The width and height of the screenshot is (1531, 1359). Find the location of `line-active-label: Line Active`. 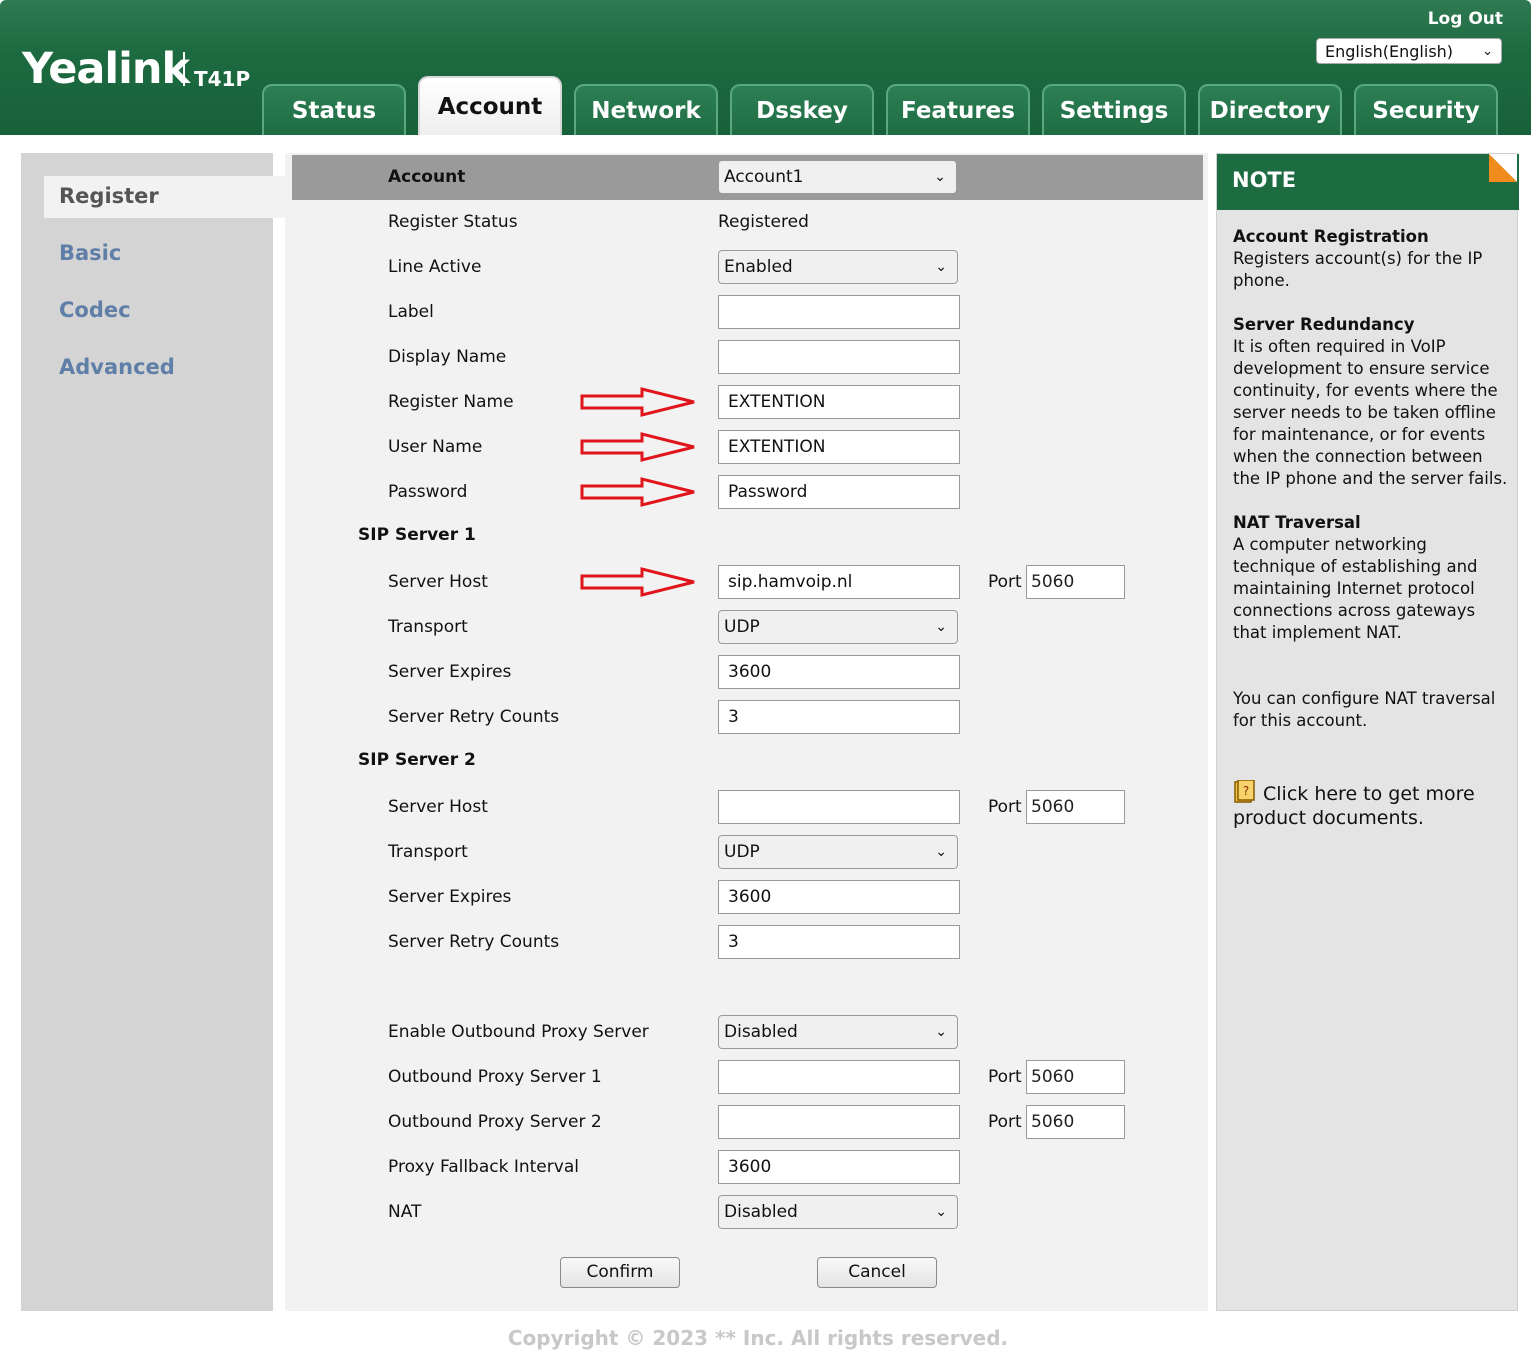

line-active-label: Line Active is located at coordinates (435, 267).